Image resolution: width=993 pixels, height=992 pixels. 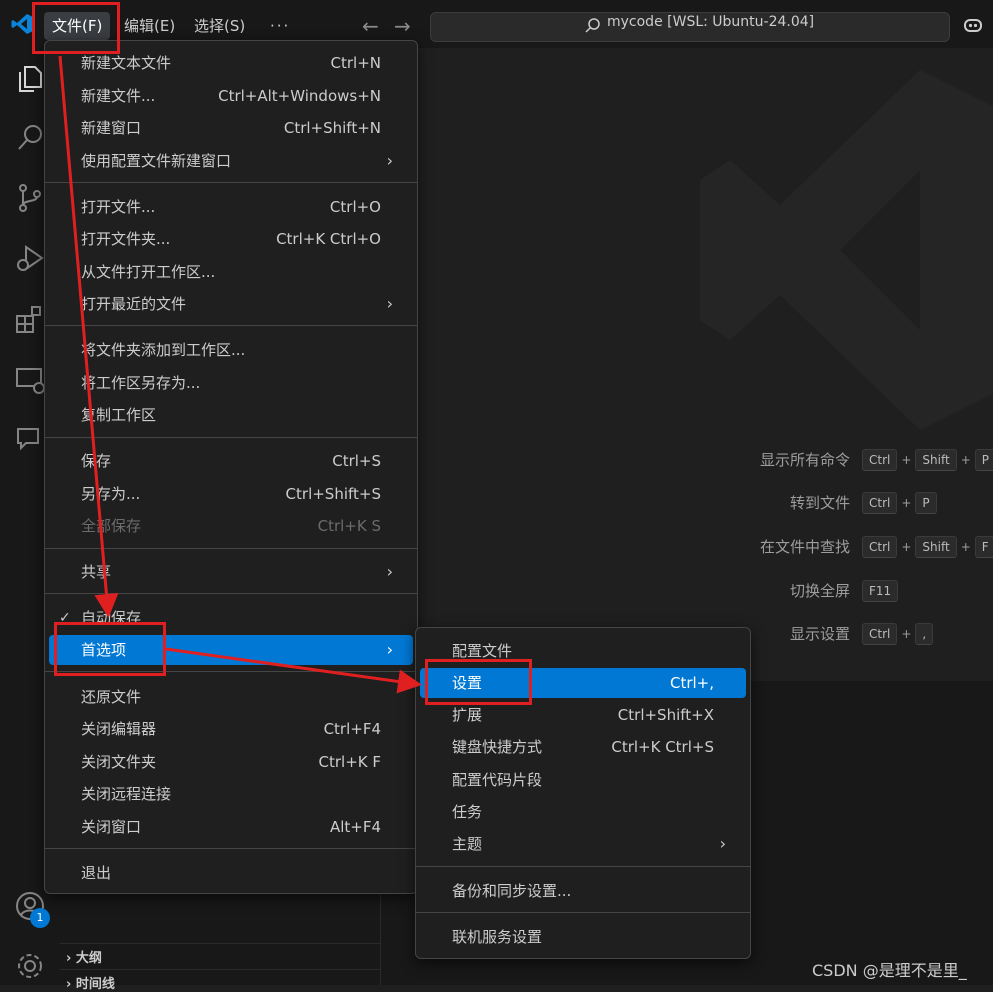 What do you see at coordinates (467, 844) in the screenshot?
I see `menu-item-label: 主题` at bounding box center [467, 844].